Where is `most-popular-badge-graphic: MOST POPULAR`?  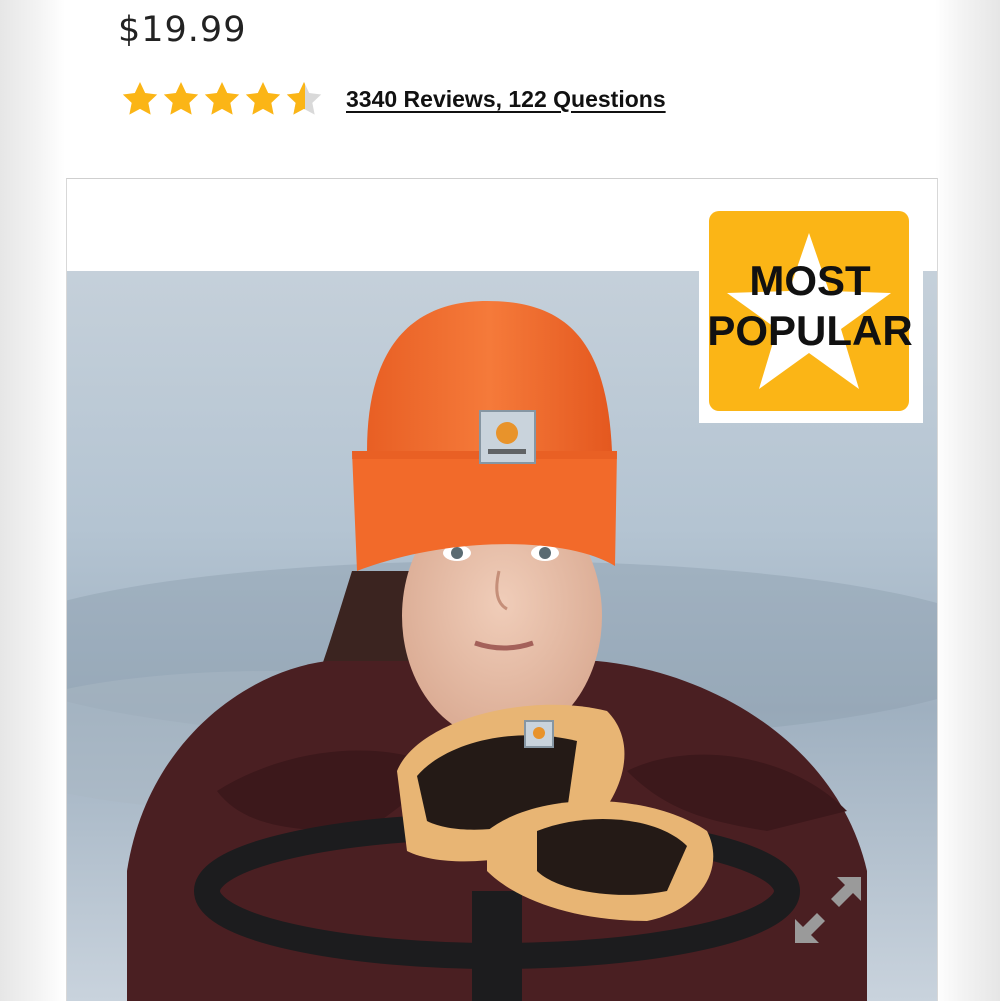
most-popular-badge-graphic: MOST POPULAR is located at coordinates (810, 311).